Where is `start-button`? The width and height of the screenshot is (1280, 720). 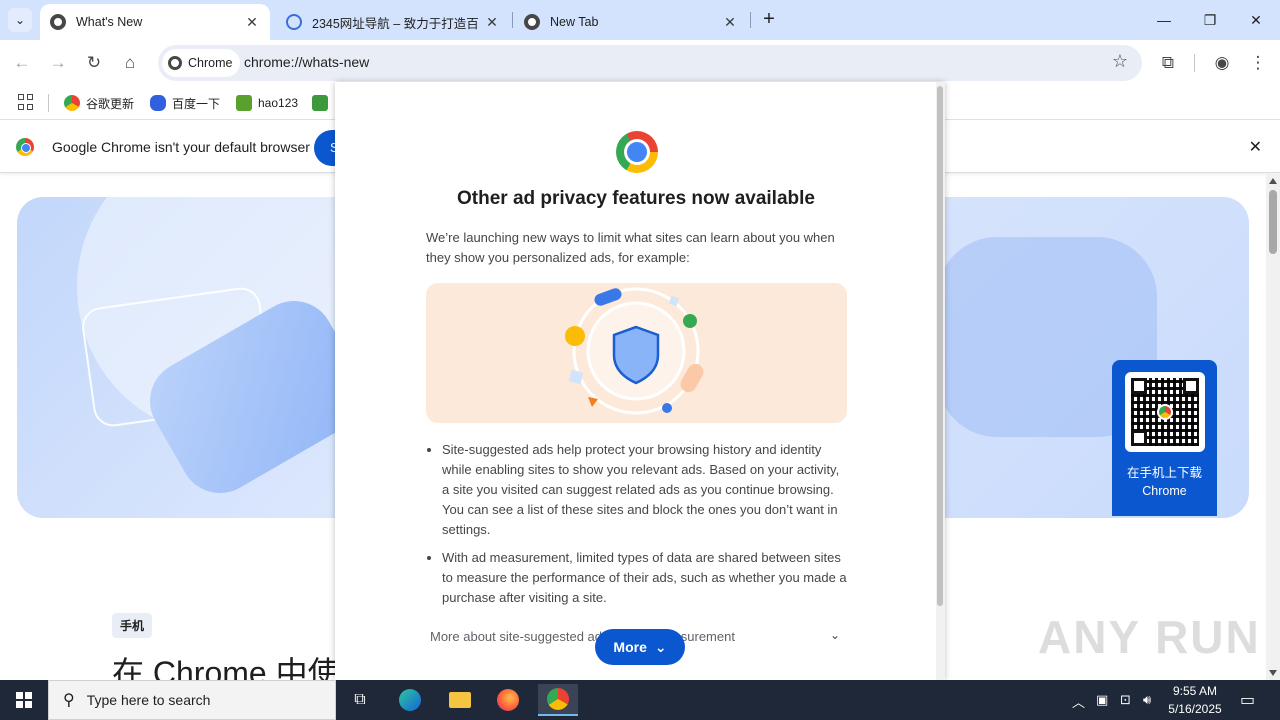
start-button is located at coordinates (24, 700).